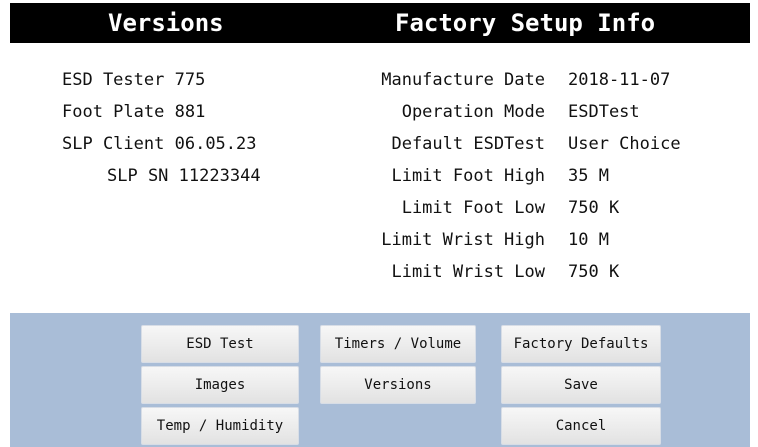 This screenshot has height=447, width=758. What do you see at coordinates (619, 80) in the screenshot?
I see `factory-value-manufacture-date: 2018-11-07` at bounding box center [619, 80].